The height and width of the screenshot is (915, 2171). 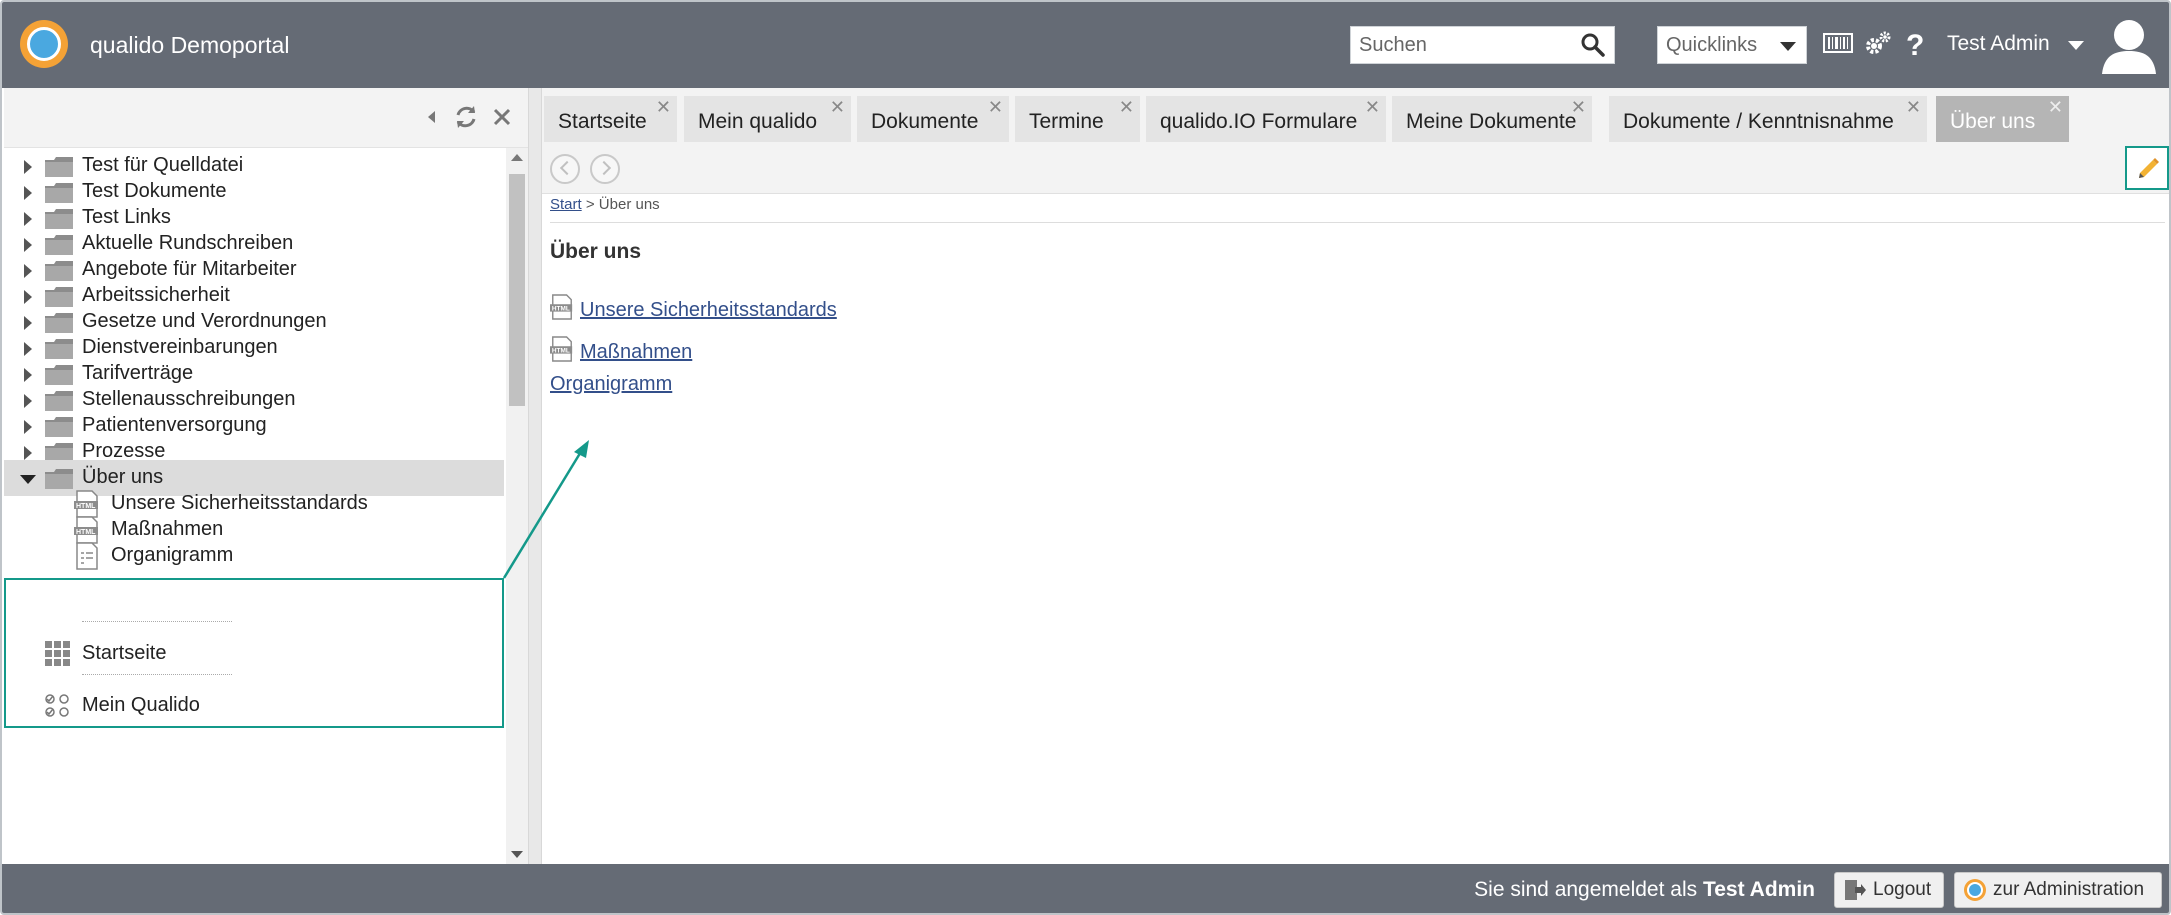 I want to click on scroll-down-icon, so click(x=517, y=854).